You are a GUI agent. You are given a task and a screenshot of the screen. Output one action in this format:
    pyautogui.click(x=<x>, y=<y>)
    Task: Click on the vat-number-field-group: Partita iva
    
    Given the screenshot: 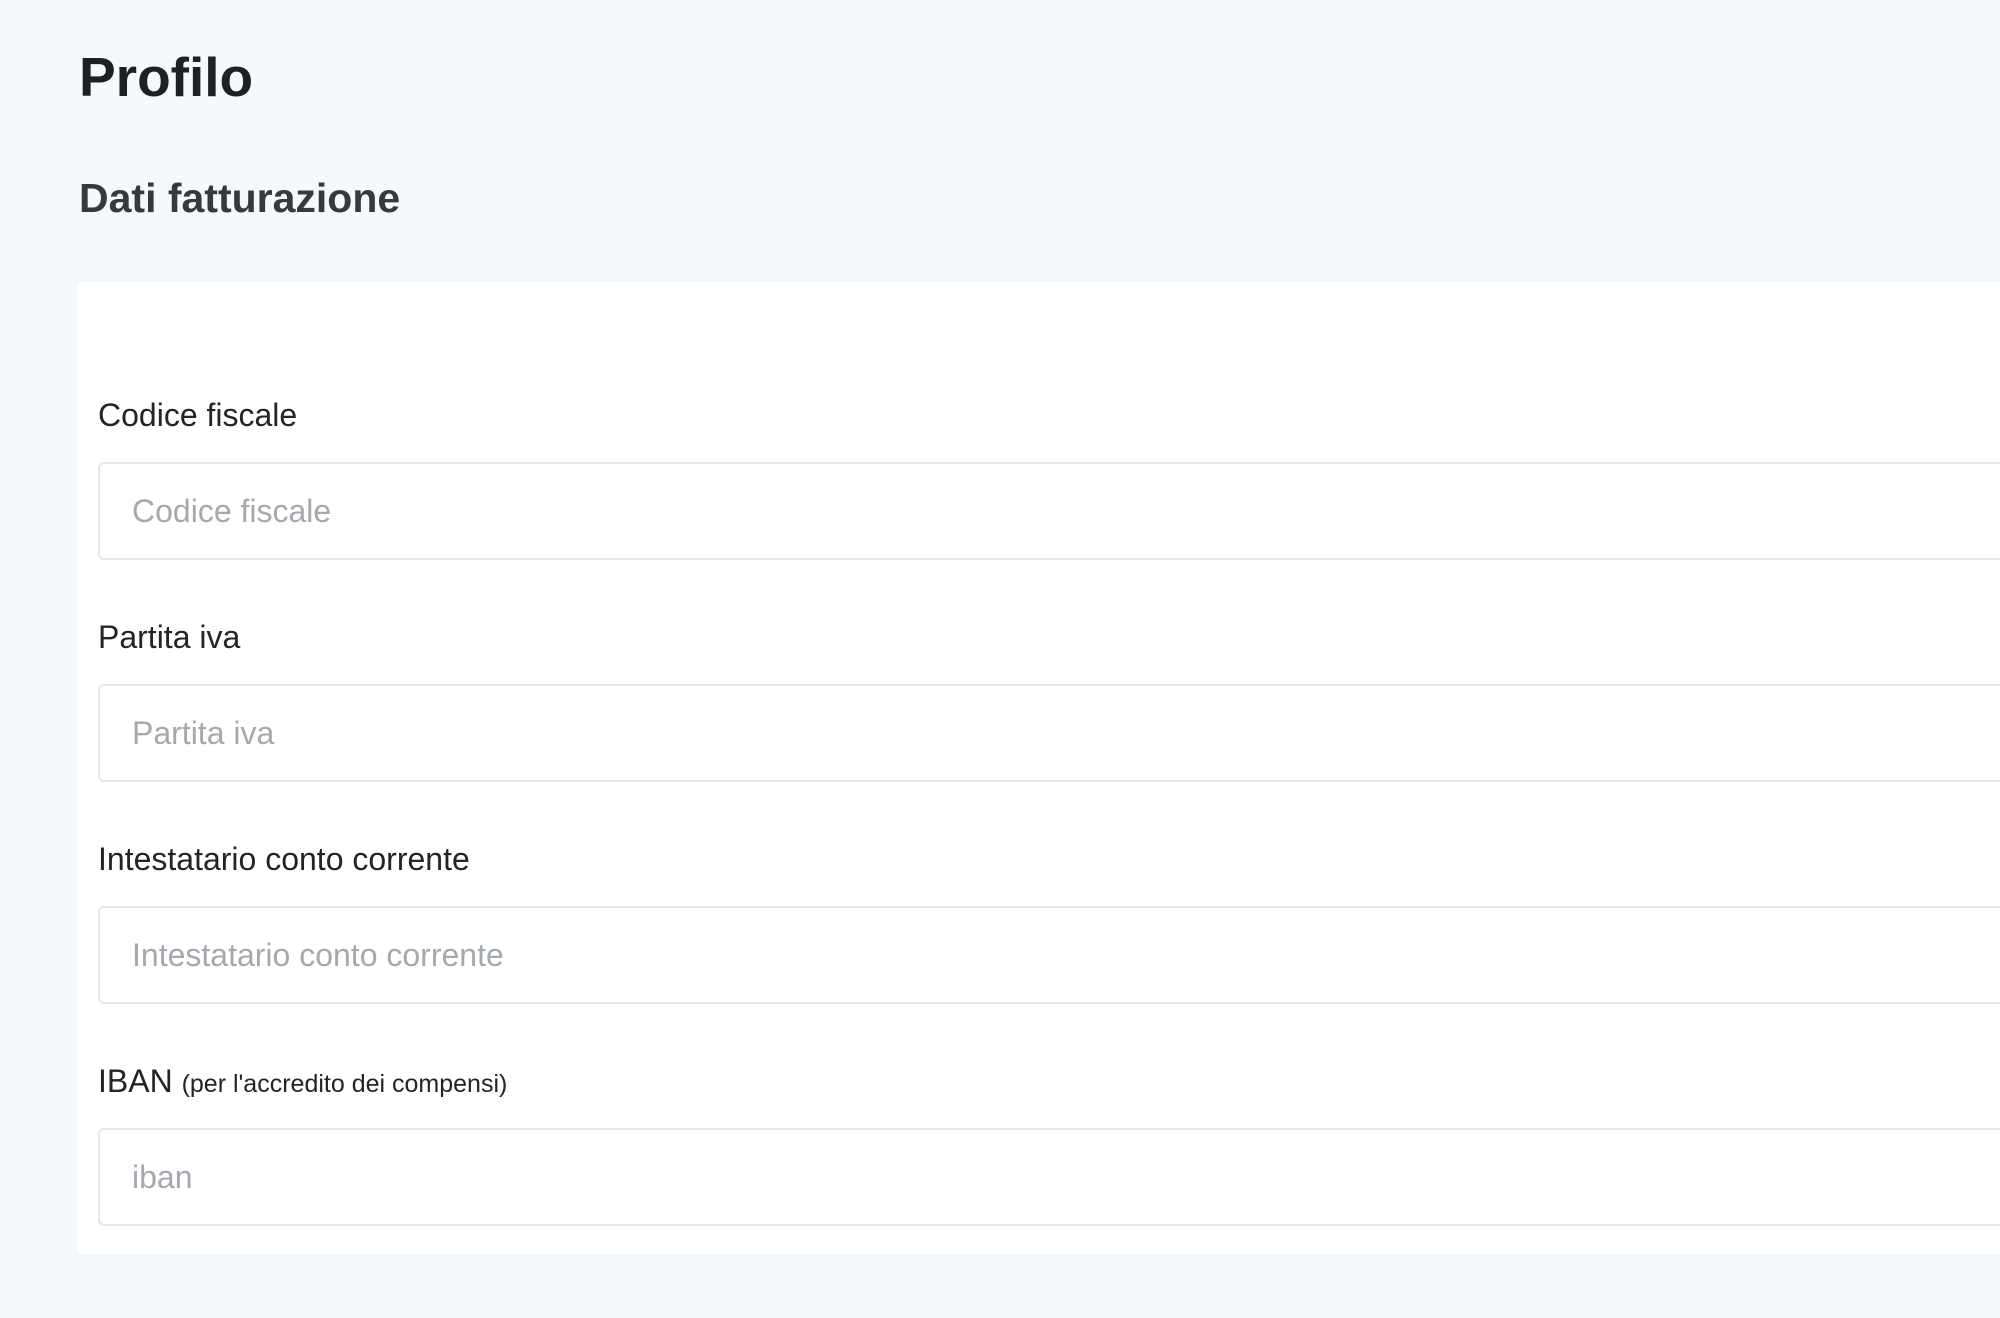 What is the action you would take?
    pyautogui.click(x=1049, y=699)
    